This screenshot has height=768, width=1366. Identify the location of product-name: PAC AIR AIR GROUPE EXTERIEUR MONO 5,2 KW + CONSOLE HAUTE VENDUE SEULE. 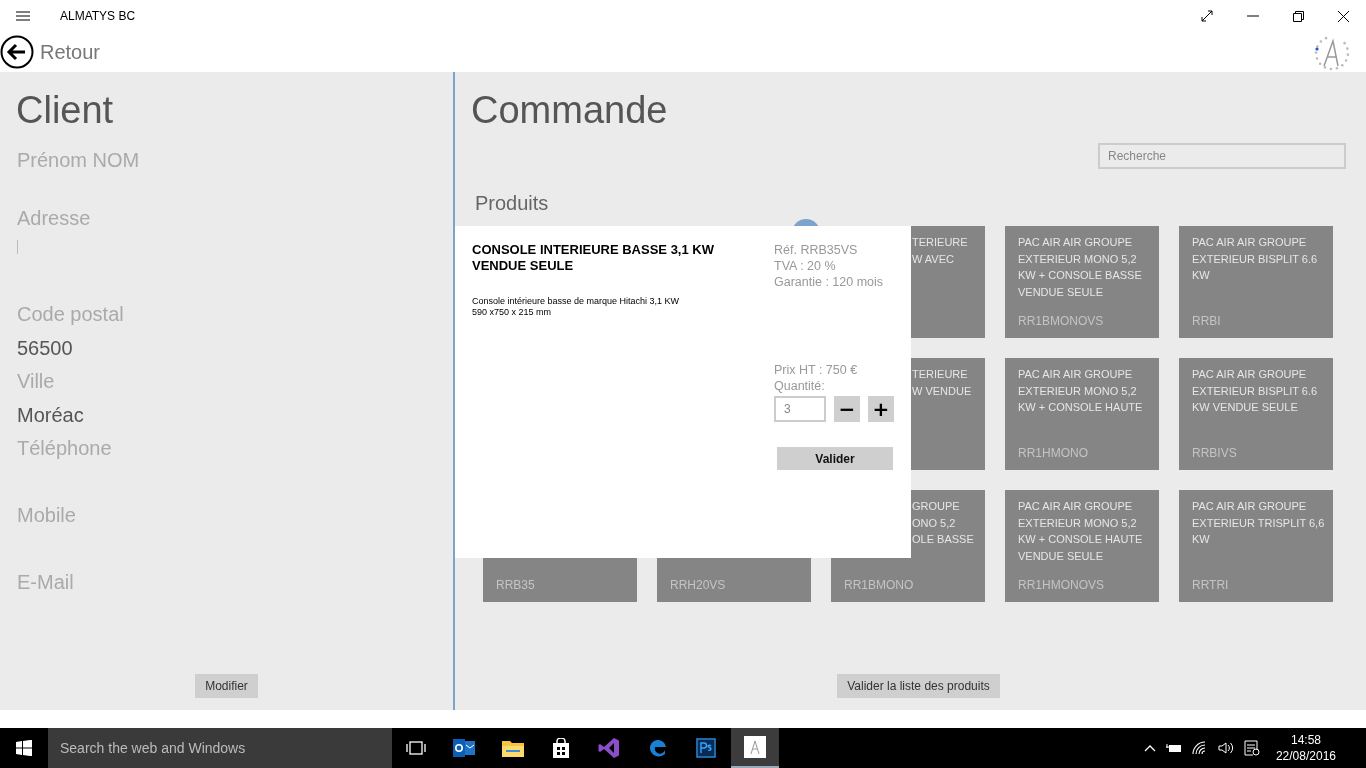
(1080, 531).